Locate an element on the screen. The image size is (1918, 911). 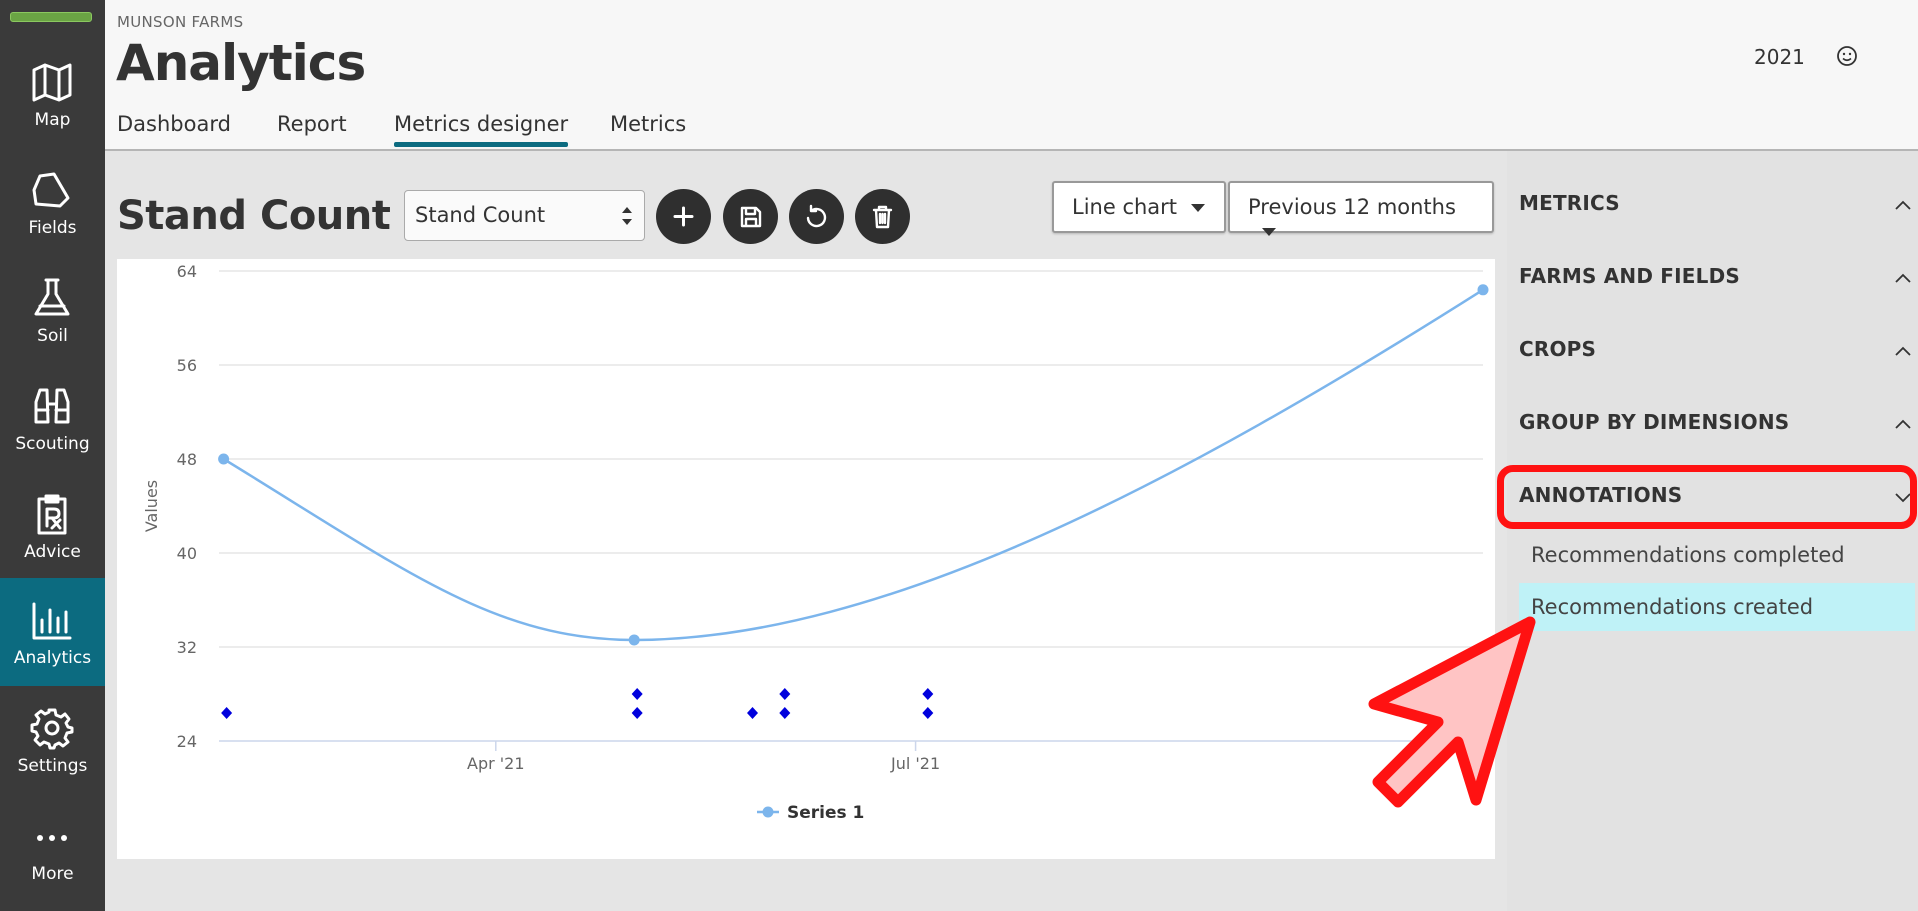
legend-label: Series 1 is located at coordinates (825, 813).